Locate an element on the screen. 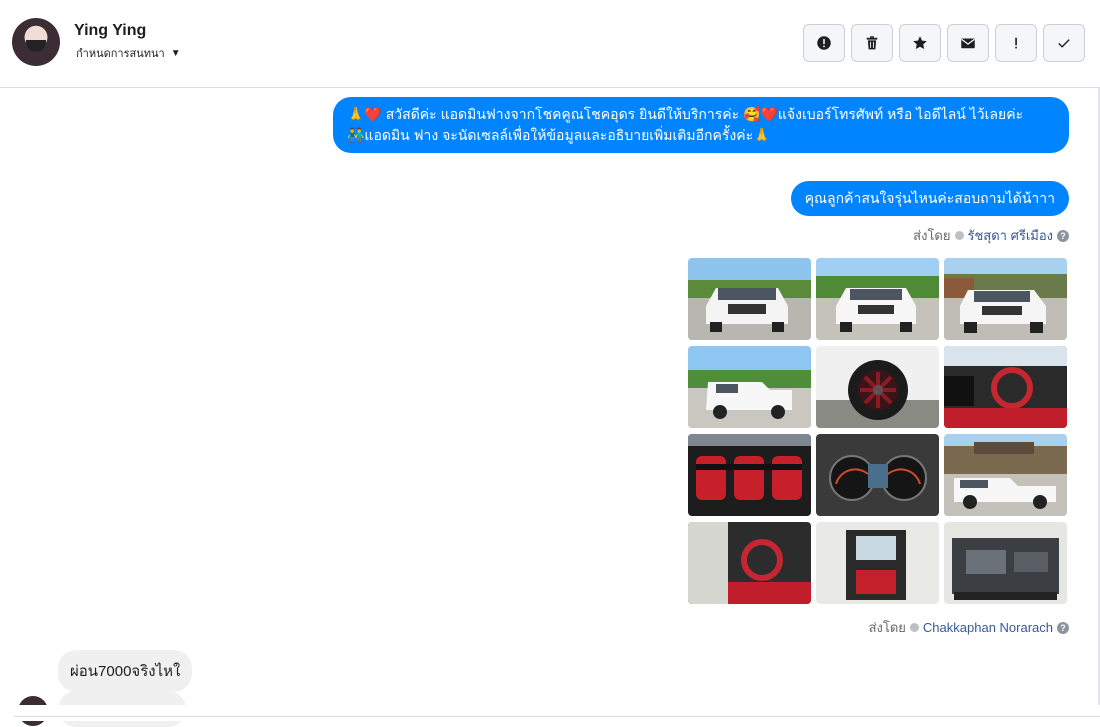  alert-circle-icon is located at coordinates (824, 43).